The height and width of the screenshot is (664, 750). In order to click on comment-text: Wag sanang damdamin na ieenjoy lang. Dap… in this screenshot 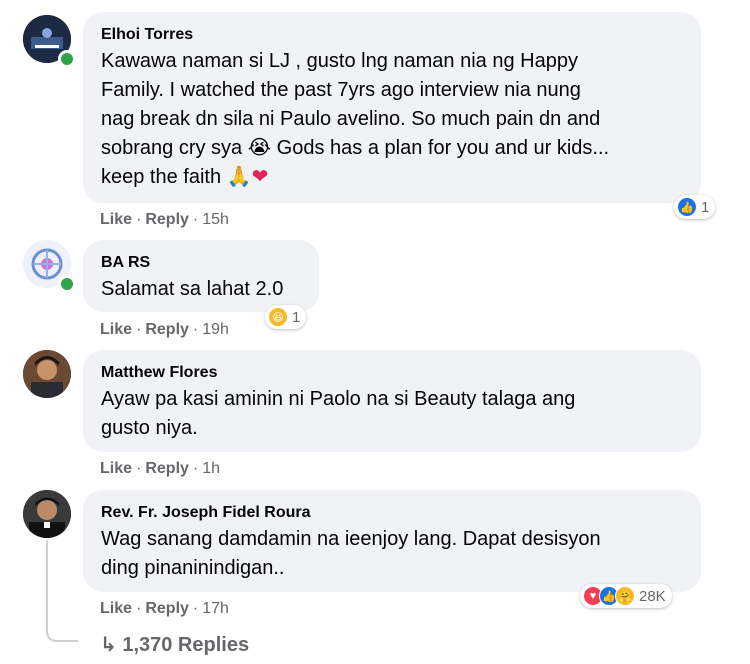, I will do `click(392, 554)`.